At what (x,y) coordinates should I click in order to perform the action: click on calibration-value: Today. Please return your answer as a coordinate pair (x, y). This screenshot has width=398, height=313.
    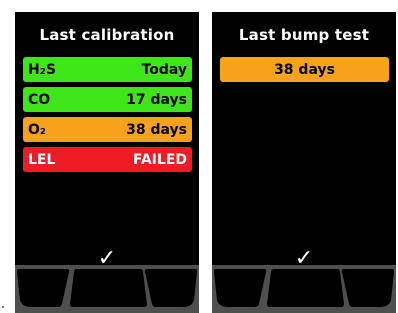
    Looking at the image, I should click on (164, 69).